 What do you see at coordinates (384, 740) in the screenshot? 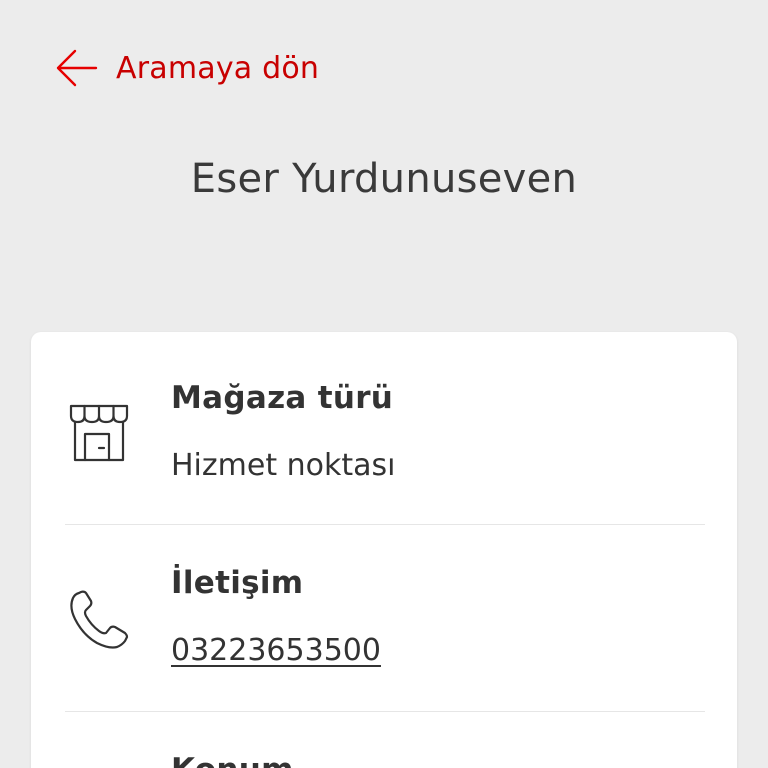
I see `location-row: Konum` at bounding box center [384, 740].